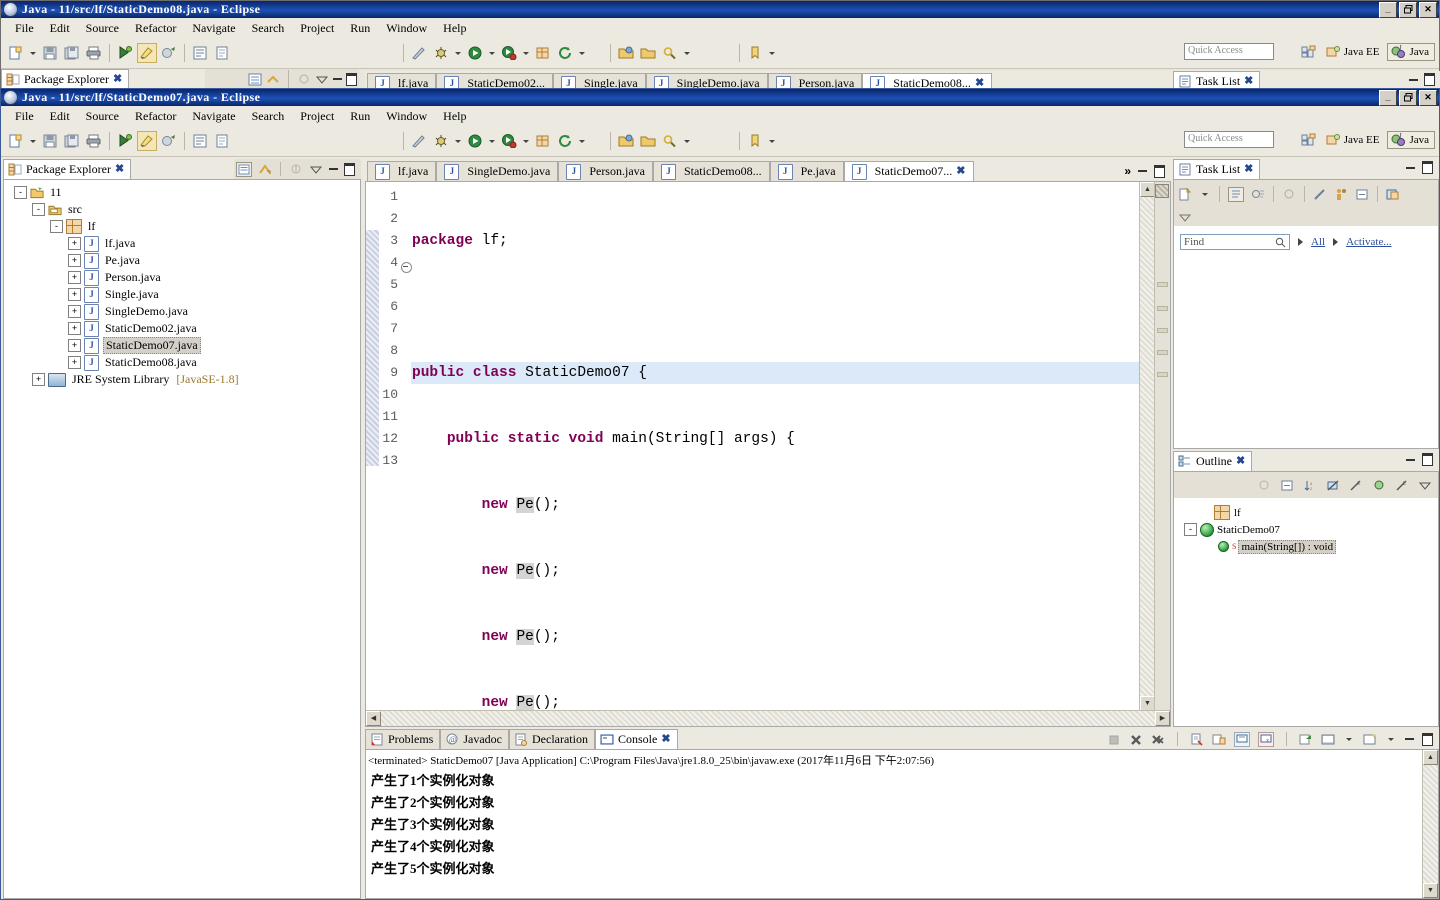  I want to click on editor-tab-overflow-chevron: », so click(1127, 171).